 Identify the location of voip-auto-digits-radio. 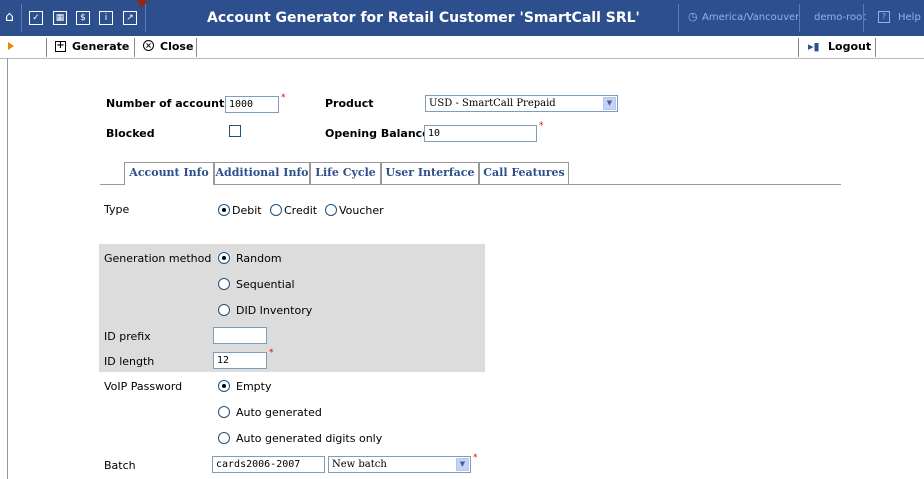
(224, 438).